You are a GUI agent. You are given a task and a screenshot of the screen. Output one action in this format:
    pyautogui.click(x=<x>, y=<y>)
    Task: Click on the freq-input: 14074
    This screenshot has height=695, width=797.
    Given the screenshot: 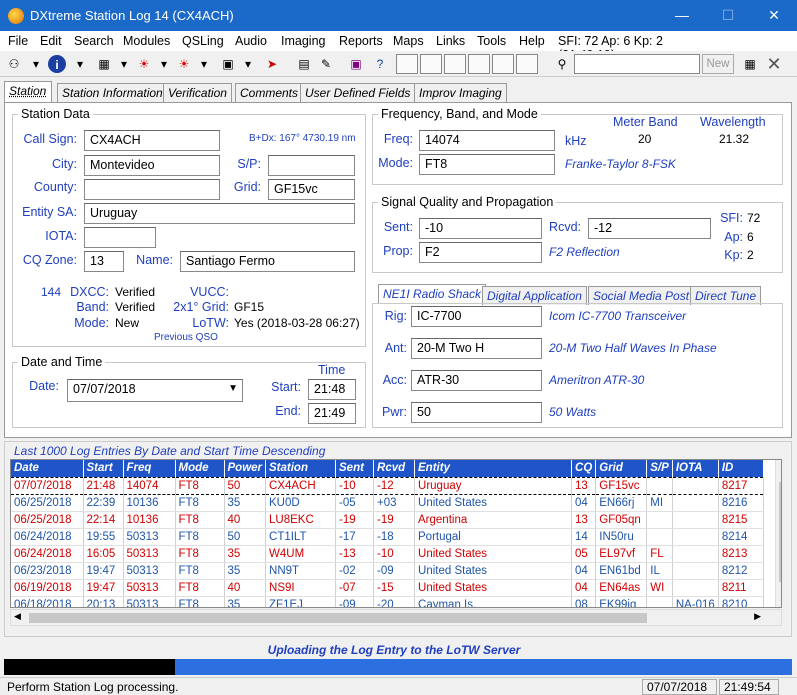 What is the action you would take?
    pyautogui.click(x=487, y=140)
    